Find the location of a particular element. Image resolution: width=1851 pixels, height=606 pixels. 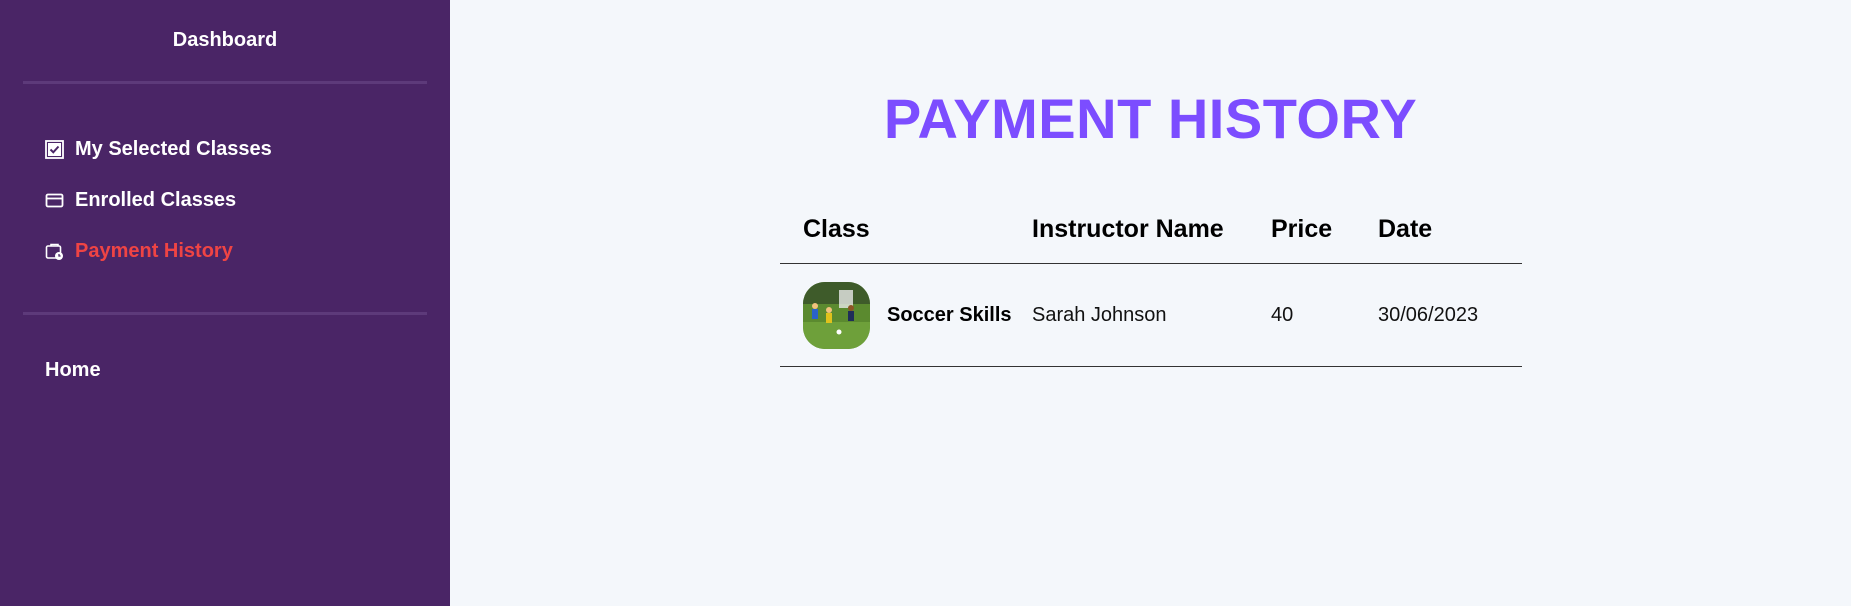

page-title: PAYMENT HISTORY is located at coordinates (1150, 118).